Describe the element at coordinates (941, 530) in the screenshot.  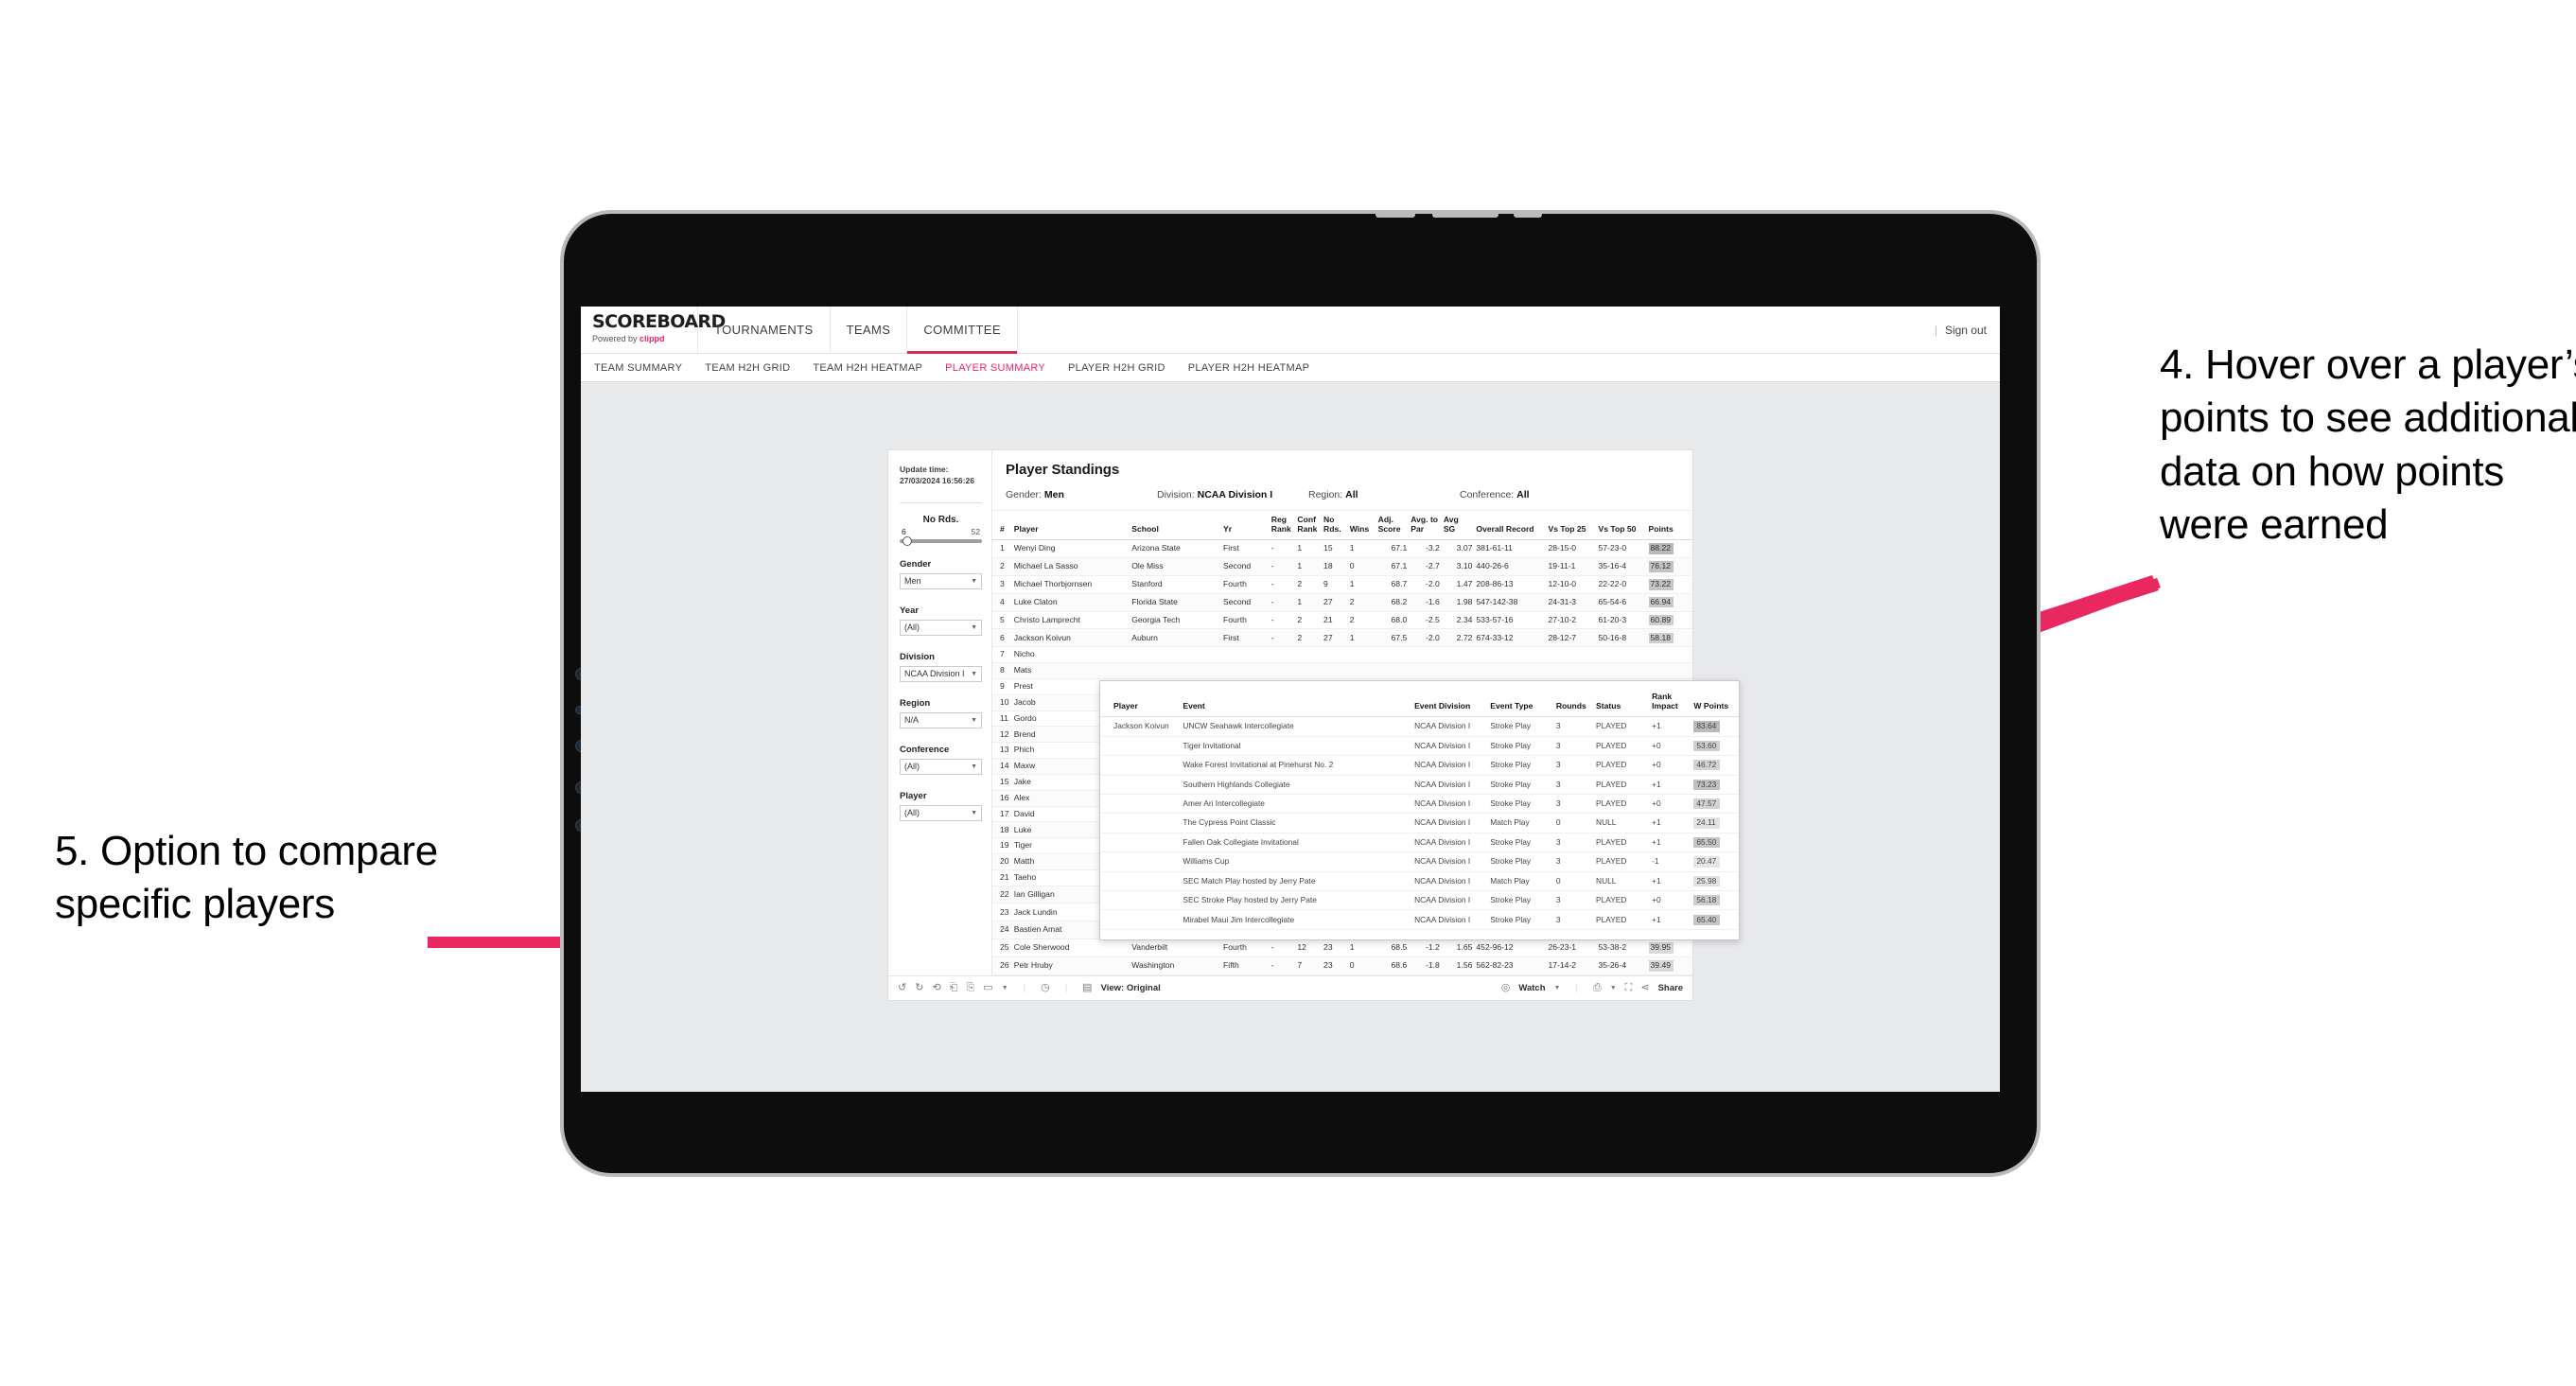
I see `filter-no-rounds: No Rds. 6 52` at that location.